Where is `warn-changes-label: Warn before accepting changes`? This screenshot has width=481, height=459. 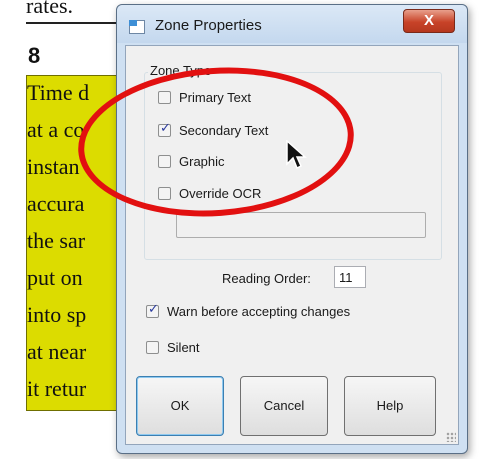
warn-changes-label: Warn before accepting changes is located at coordinates (259, 311).